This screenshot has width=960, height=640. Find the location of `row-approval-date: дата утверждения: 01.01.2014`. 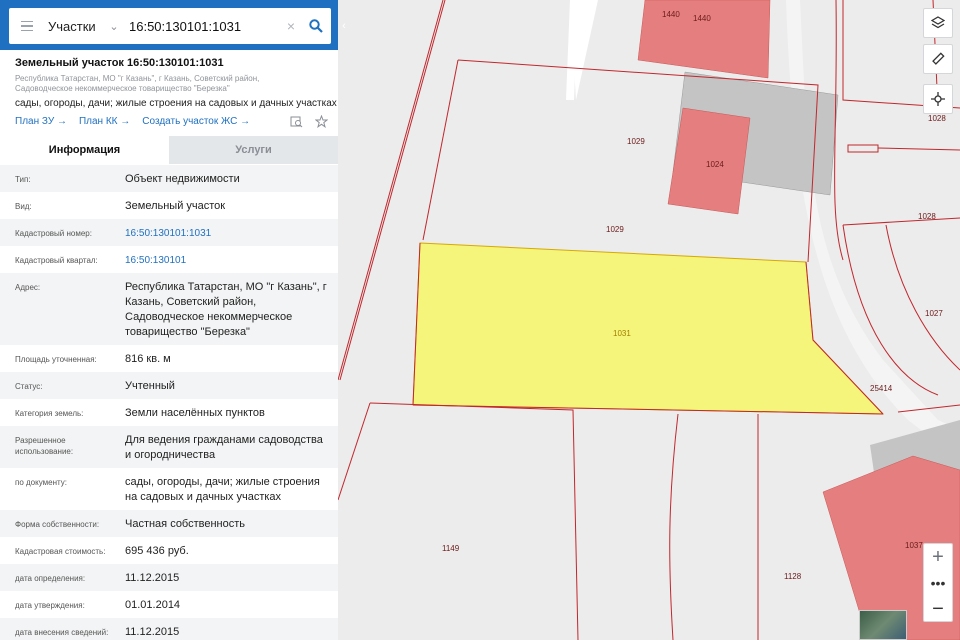

row-approval-date: дата утверждения: 01.01.2014 is located at coordinates (169, 604).